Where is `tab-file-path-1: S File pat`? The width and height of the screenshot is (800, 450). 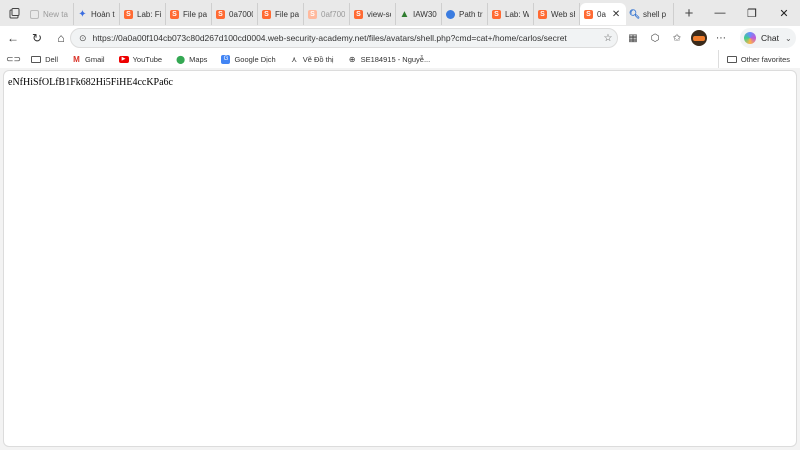 tab-file-path-1: S File pat is located at coordinates (189, 14).